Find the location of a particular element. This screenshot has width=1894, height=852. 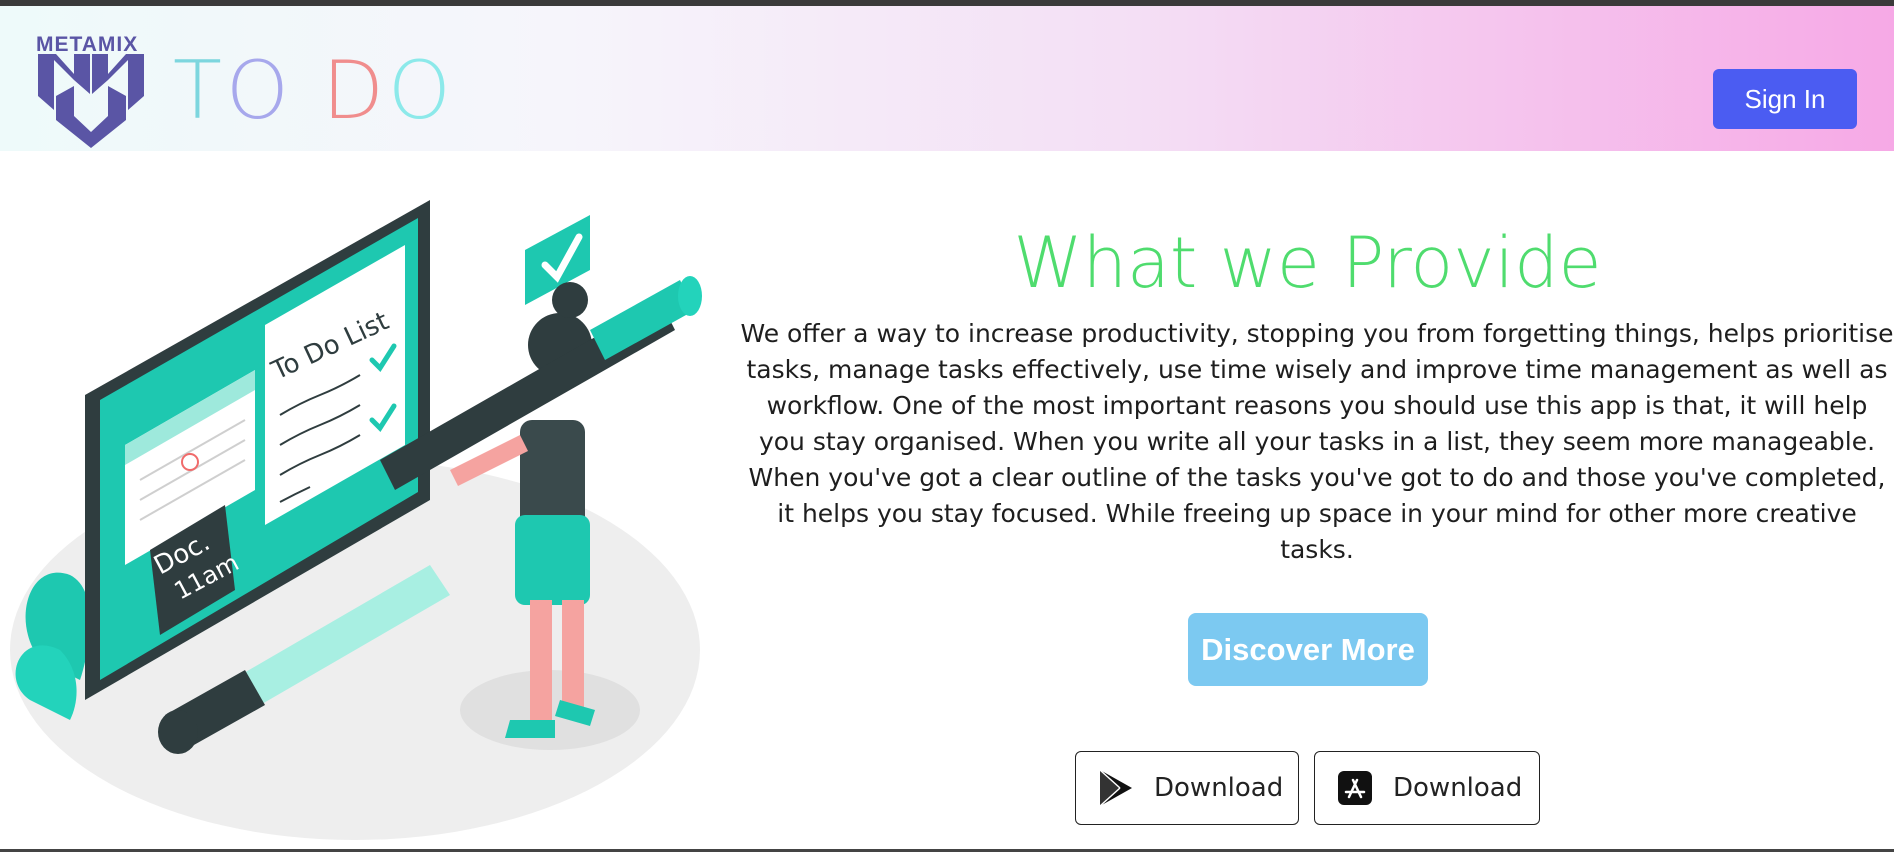

app-store-icon is located at coordinates (1355, 788).